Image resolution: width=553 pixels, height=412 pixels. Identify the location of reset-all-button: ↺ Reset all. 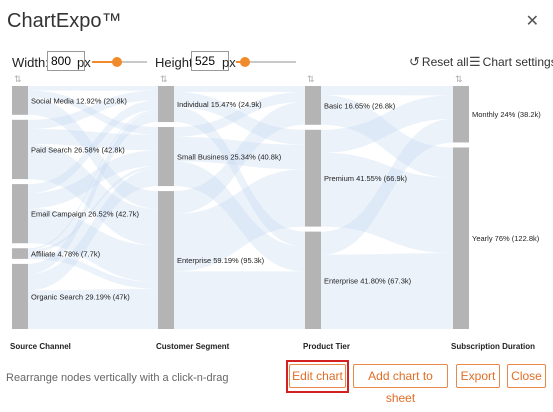
(439, 62).